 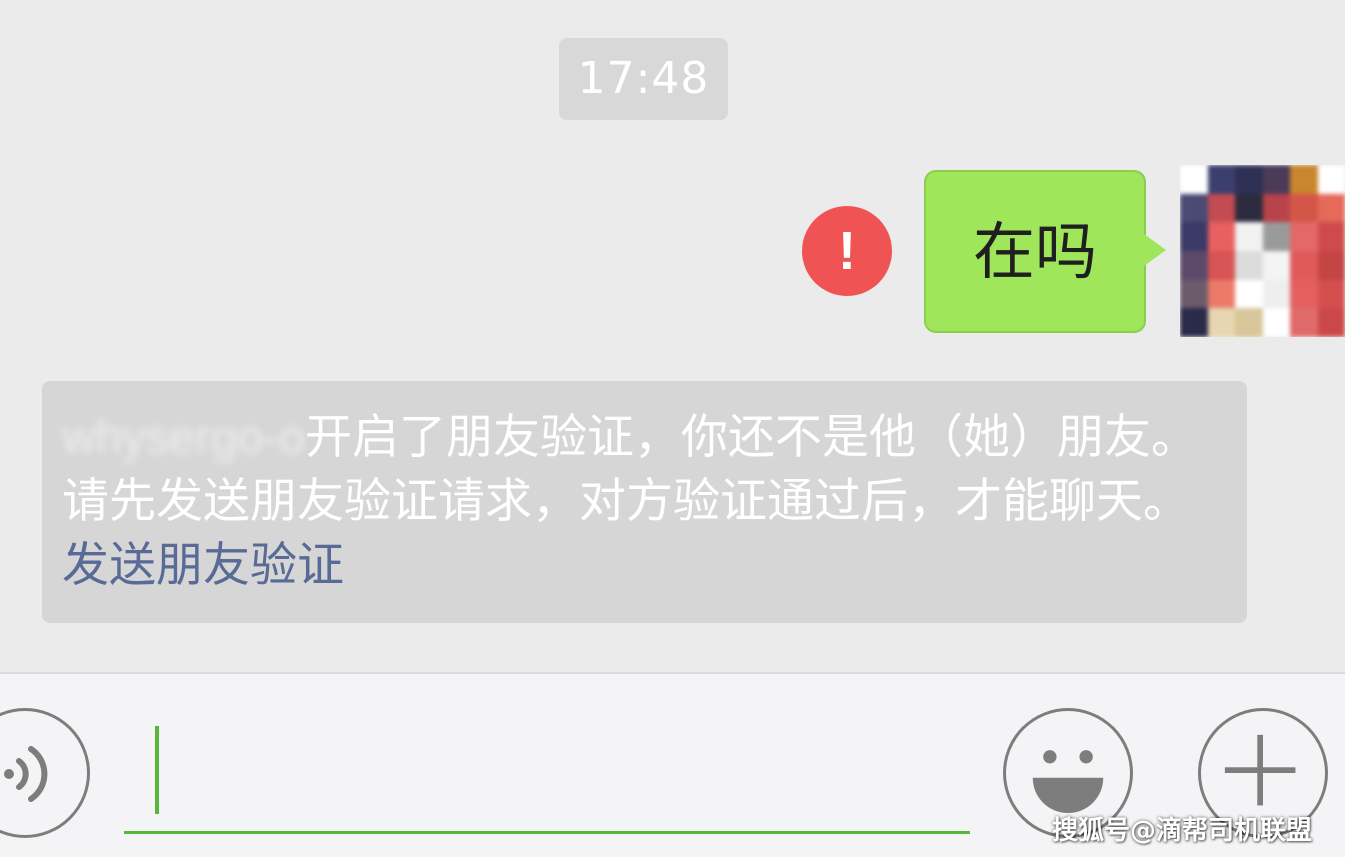 I want to click on send-verification-link: 发送朋友验证, so click(x=203, y=565).